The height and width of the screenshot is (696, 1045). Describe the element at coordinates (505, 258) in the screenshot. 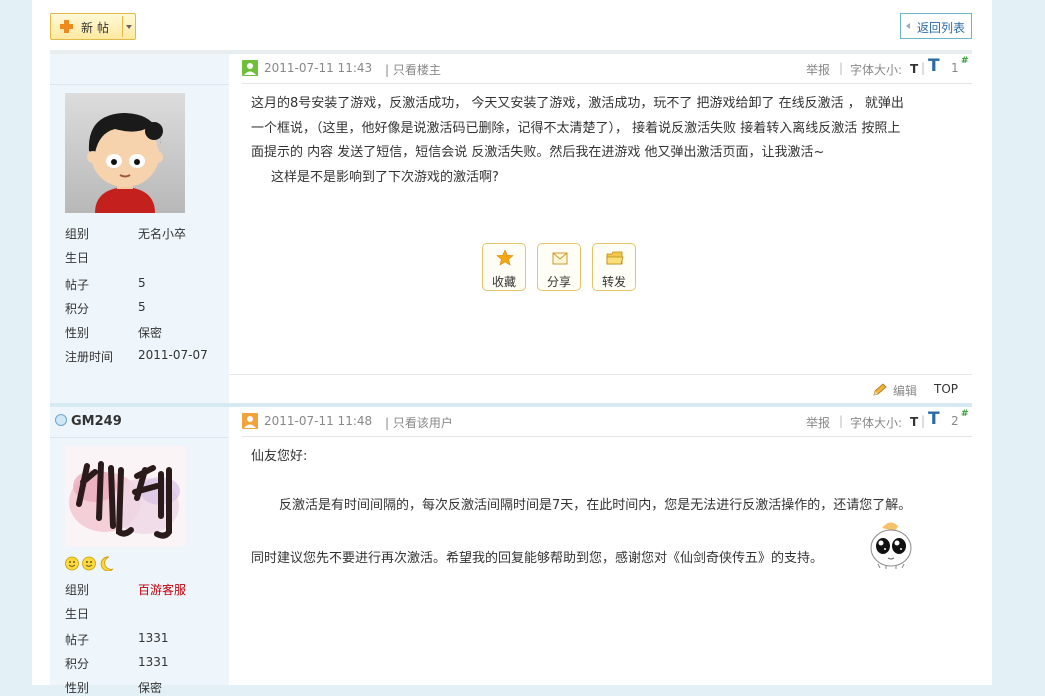

I see `star-icon` at that location.